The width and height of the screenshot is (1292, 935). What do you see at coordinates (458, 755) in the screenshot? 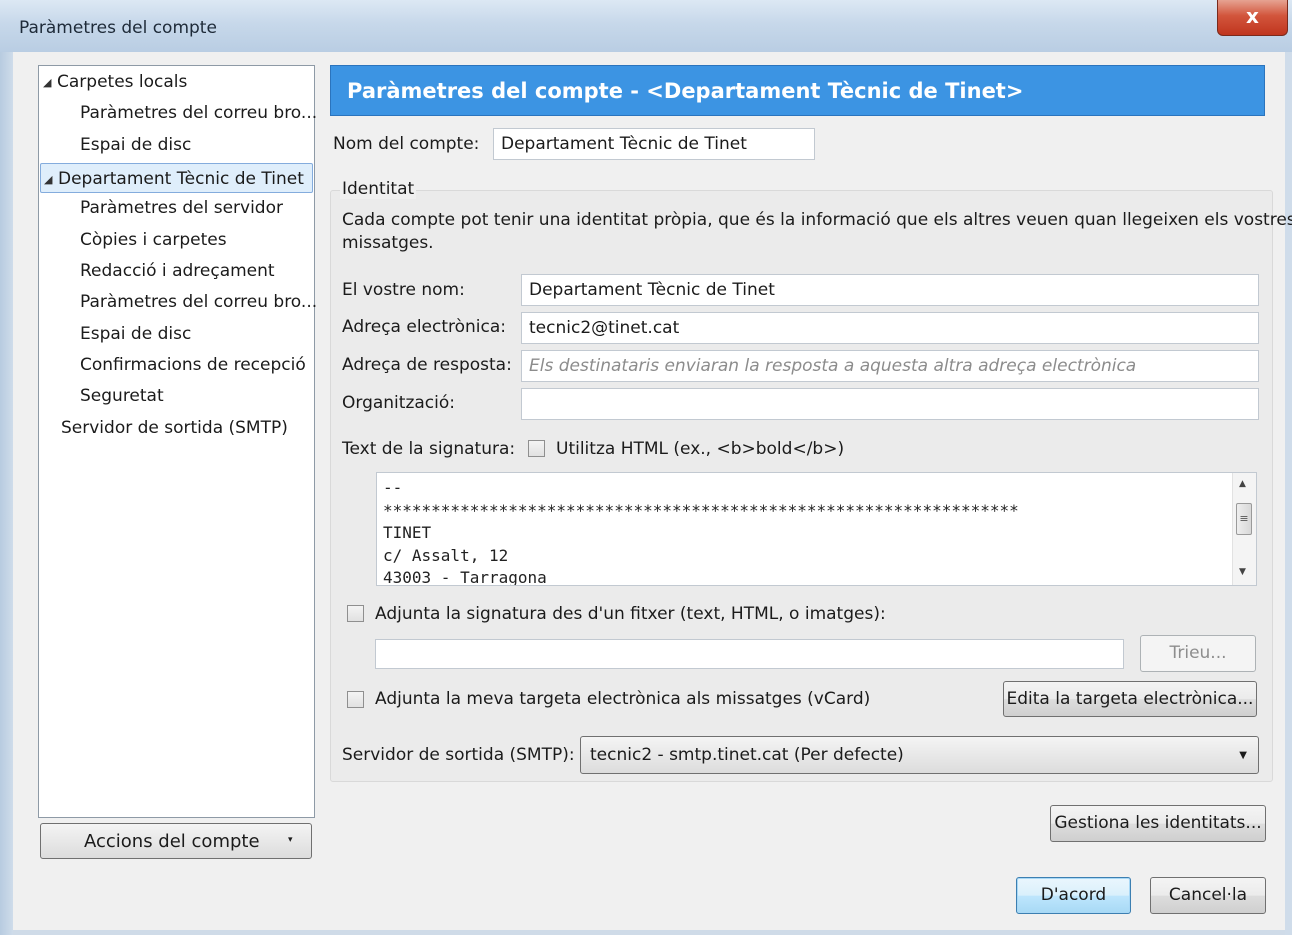
I see `smtp-server-label: Servidor de sortida (SMTP):` at bounding box center [458, 755].